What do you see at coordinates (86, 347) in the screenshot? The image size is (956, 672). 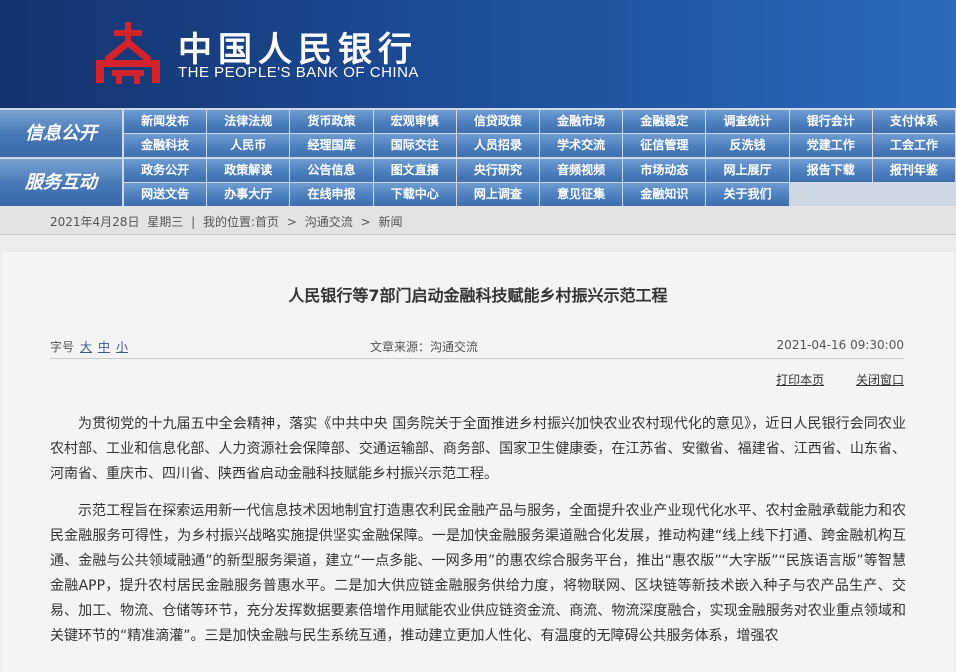 I see `font-size-large-link: 大` at bounding box center [86, 347].